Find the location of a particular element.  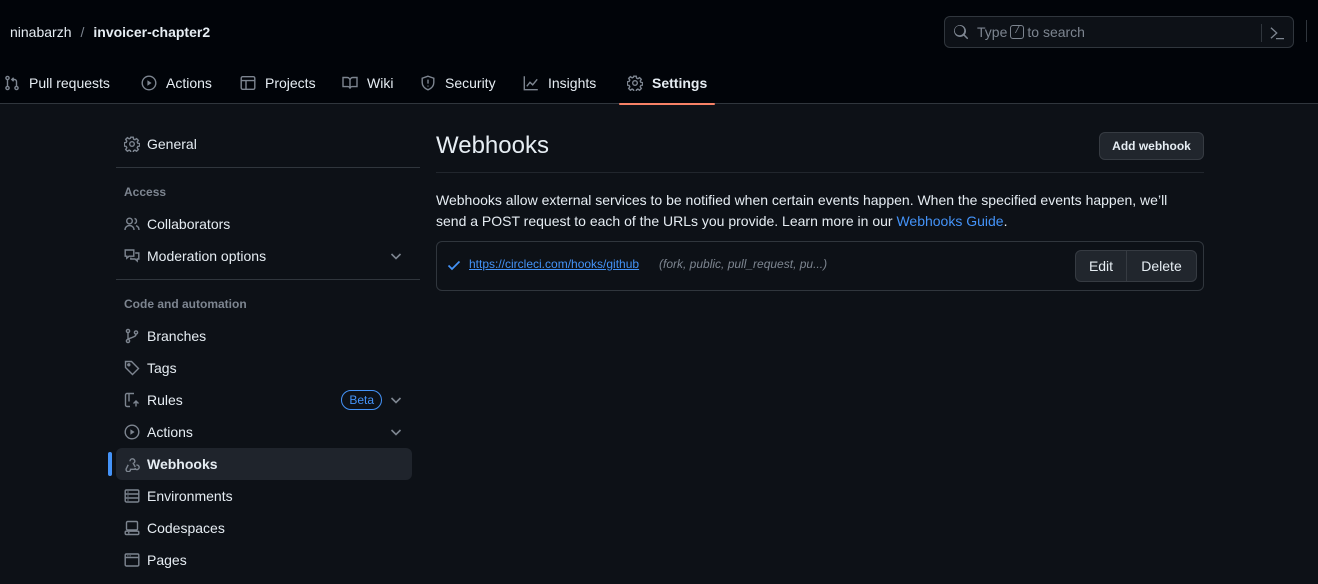

graph-icon is located at coordinates (530, 83).